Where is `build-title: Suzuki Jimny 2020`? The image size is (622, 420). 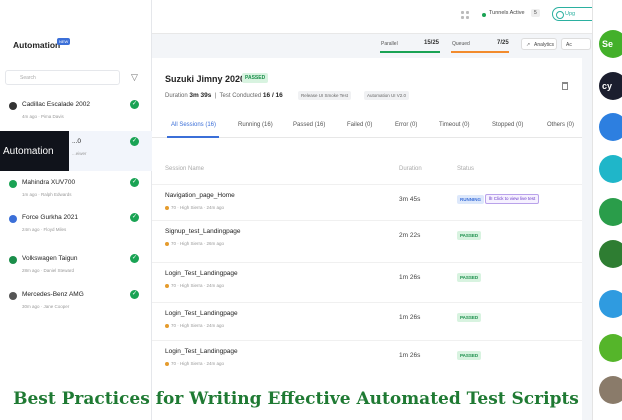
build-title: Suzuki Jimny 2020 is located at coordinates (205, 79).